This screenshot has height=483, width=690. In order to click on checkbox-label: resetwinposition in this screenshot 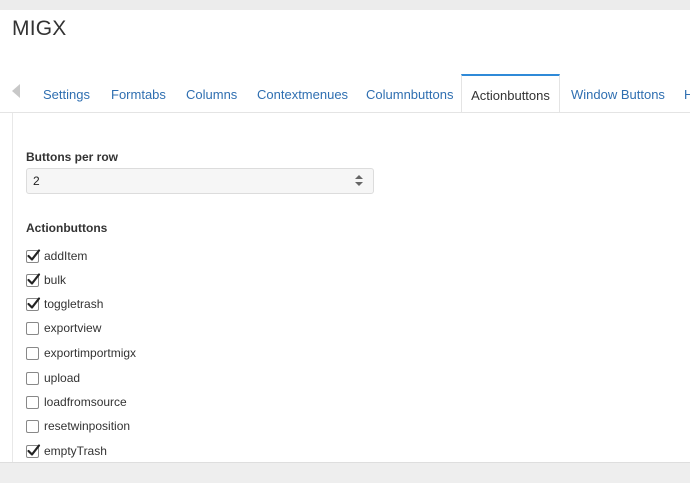, I will do `click(87, 426)`.